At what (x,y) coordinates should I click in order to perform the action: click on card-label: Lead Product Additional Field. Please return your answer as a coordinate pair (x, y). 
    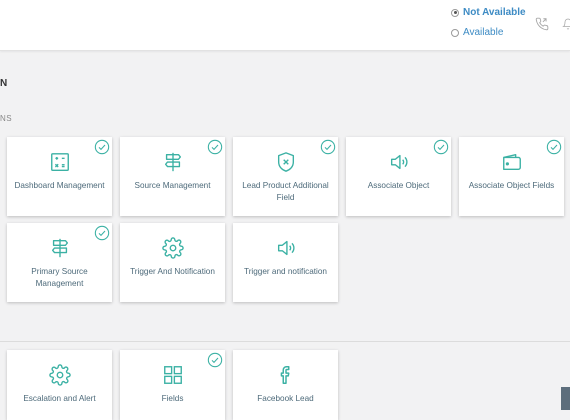
    Looking at the image, I should click on (285, 191).